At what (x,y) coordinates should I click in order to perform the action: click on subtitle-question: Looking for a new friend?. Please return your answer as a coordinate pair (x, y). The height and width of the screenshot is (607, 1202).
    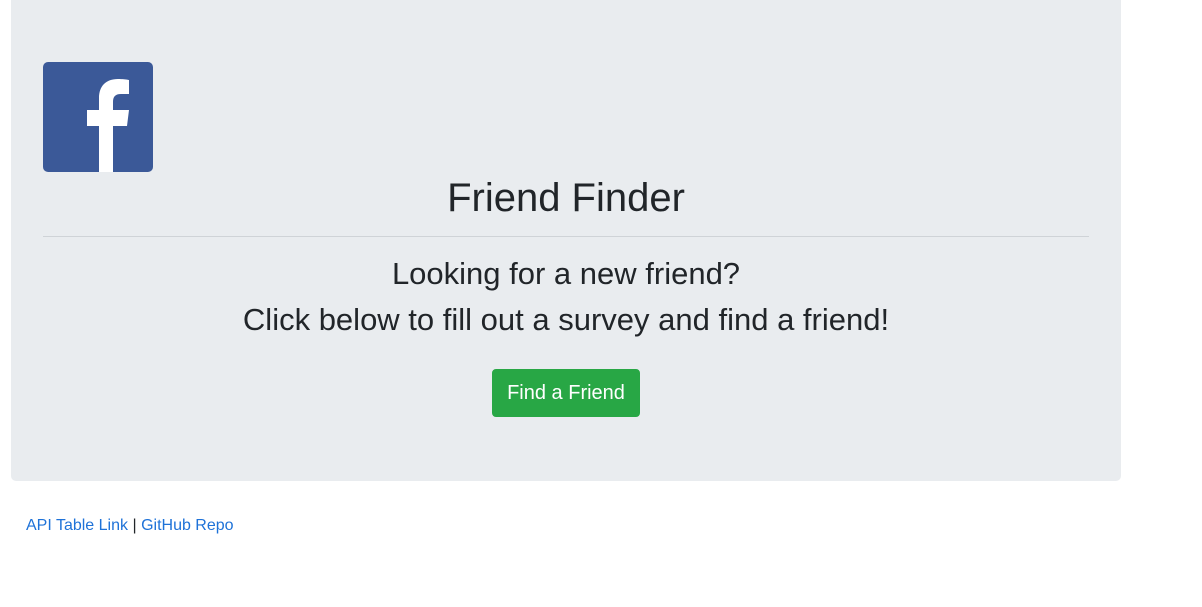
    Looking at the image, I should click on (566, 273).